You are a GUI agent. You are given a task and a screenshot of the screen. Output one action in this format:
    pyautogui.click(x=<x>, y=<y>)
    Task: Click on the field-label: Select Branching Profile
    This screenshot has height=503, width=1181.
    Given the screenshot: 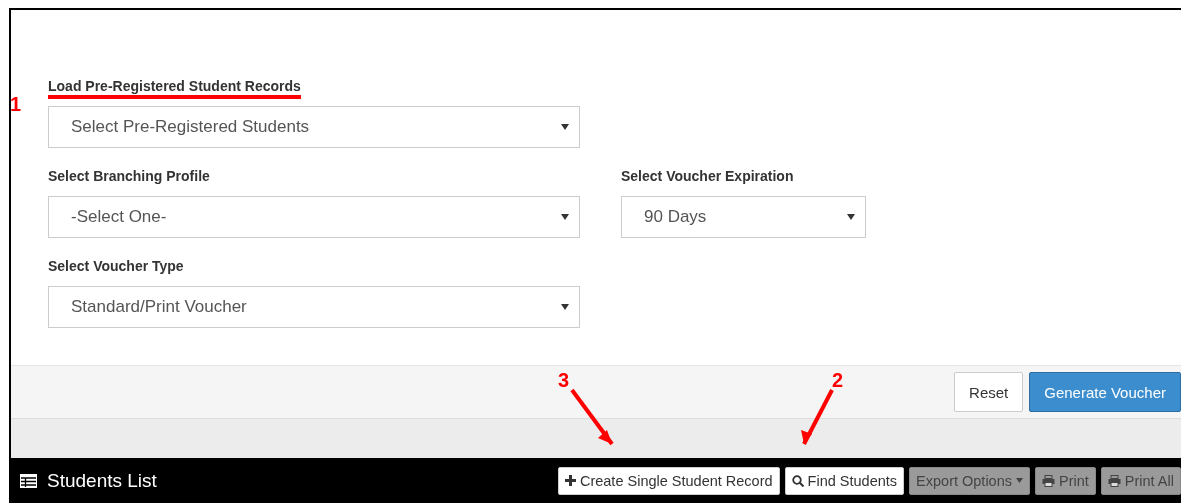 What is the action you would take?
    pyautogui.click(x=129, y=177)
    